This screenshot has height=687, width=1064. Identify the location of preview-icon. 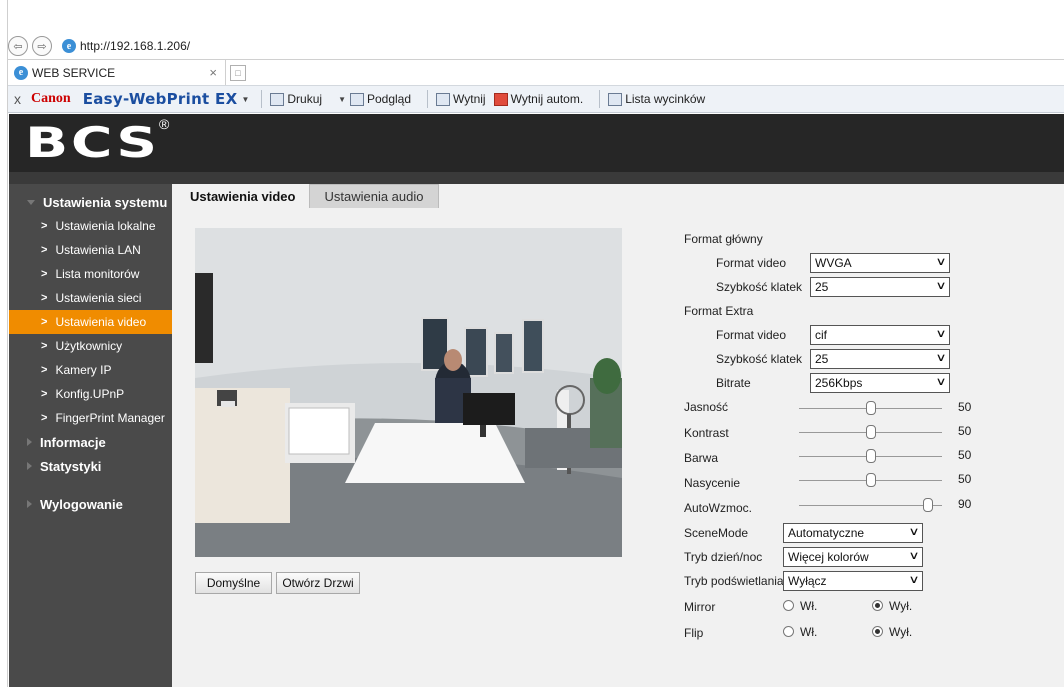
(356, 99).